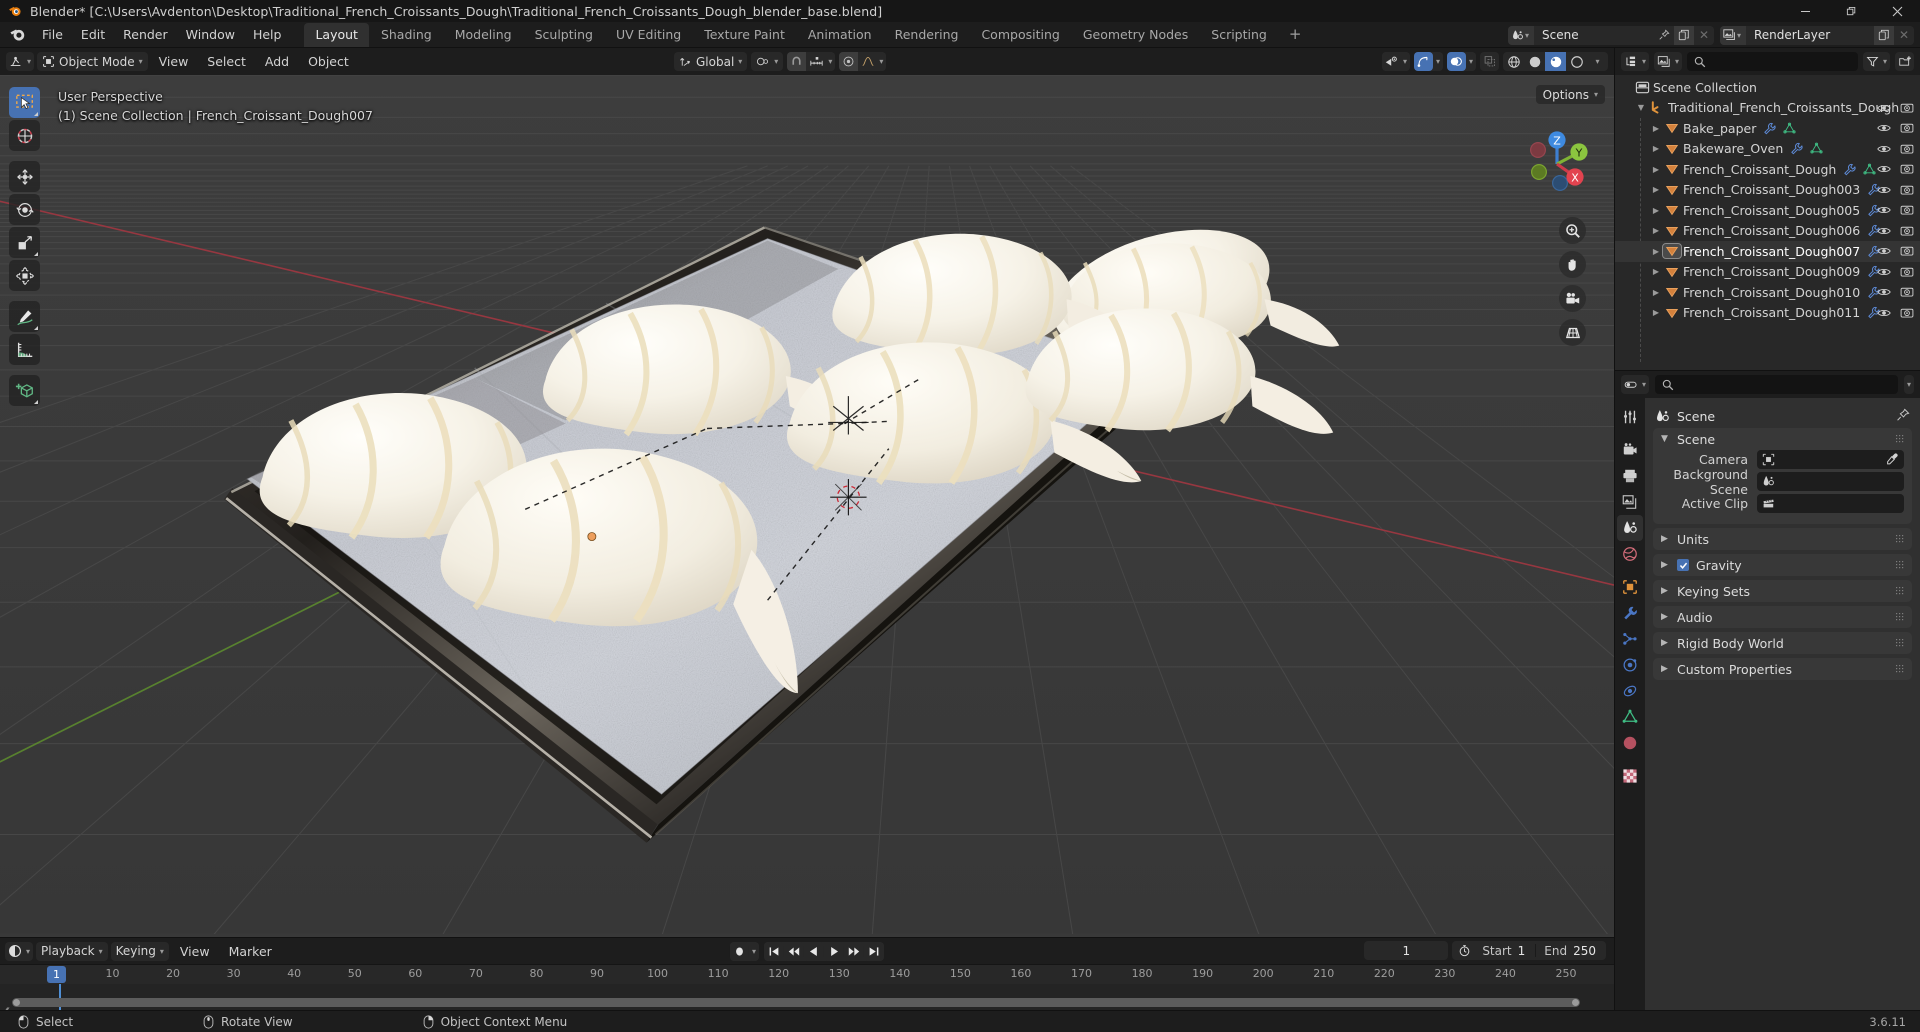  I want to click on tab-material, so click(1630, 743).